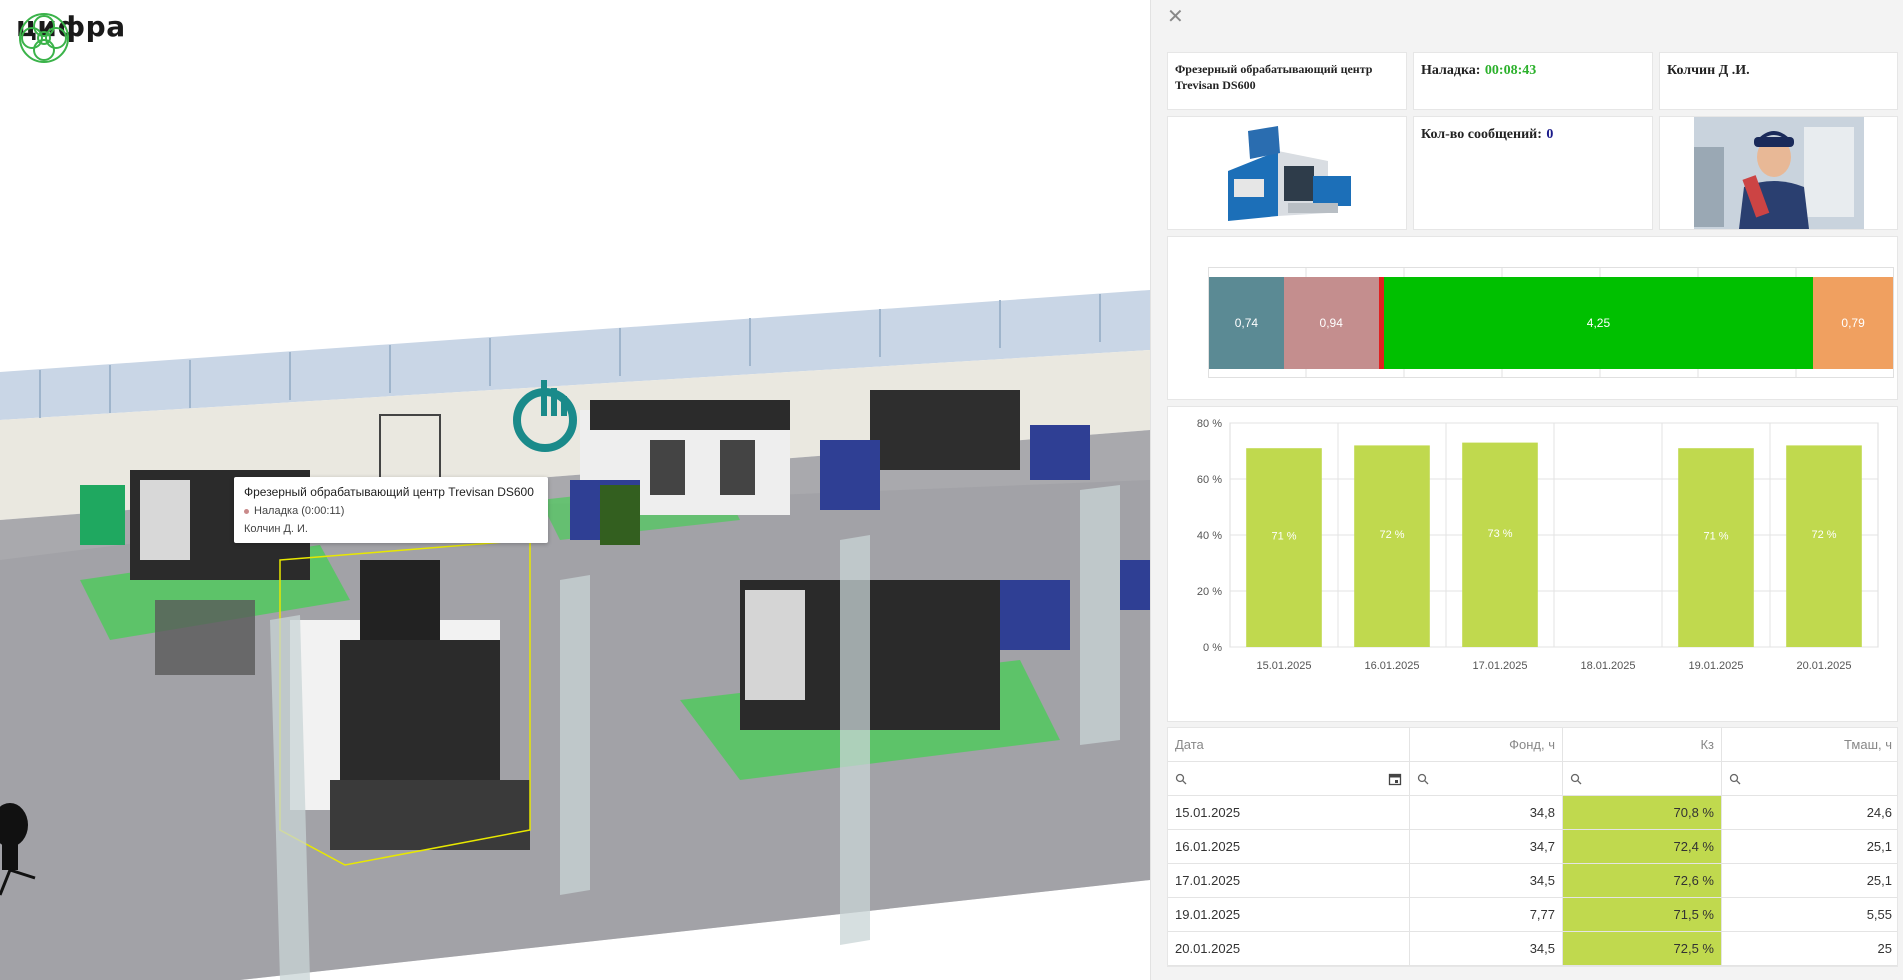 The height and width of the screenshot is (980, 1903). I want to click on timeline-segment: 0,74, so click(1246, 323).